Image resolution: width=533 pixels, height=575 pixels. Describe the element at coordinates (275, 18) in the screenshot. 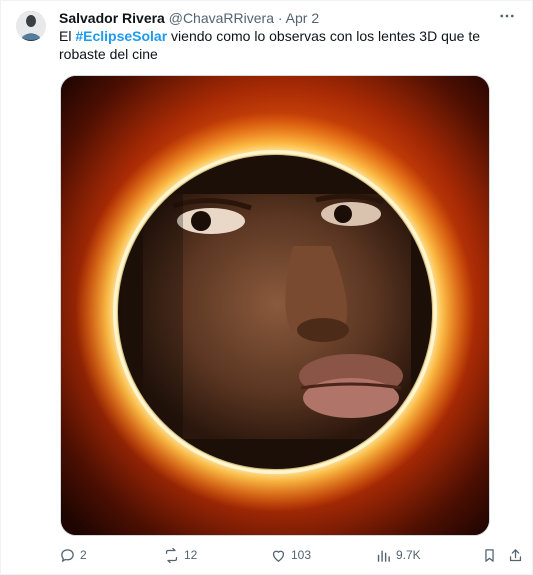

I see `tweet-header: Salvador Rivera @ChavaRRivera · Apr 2` at that location.